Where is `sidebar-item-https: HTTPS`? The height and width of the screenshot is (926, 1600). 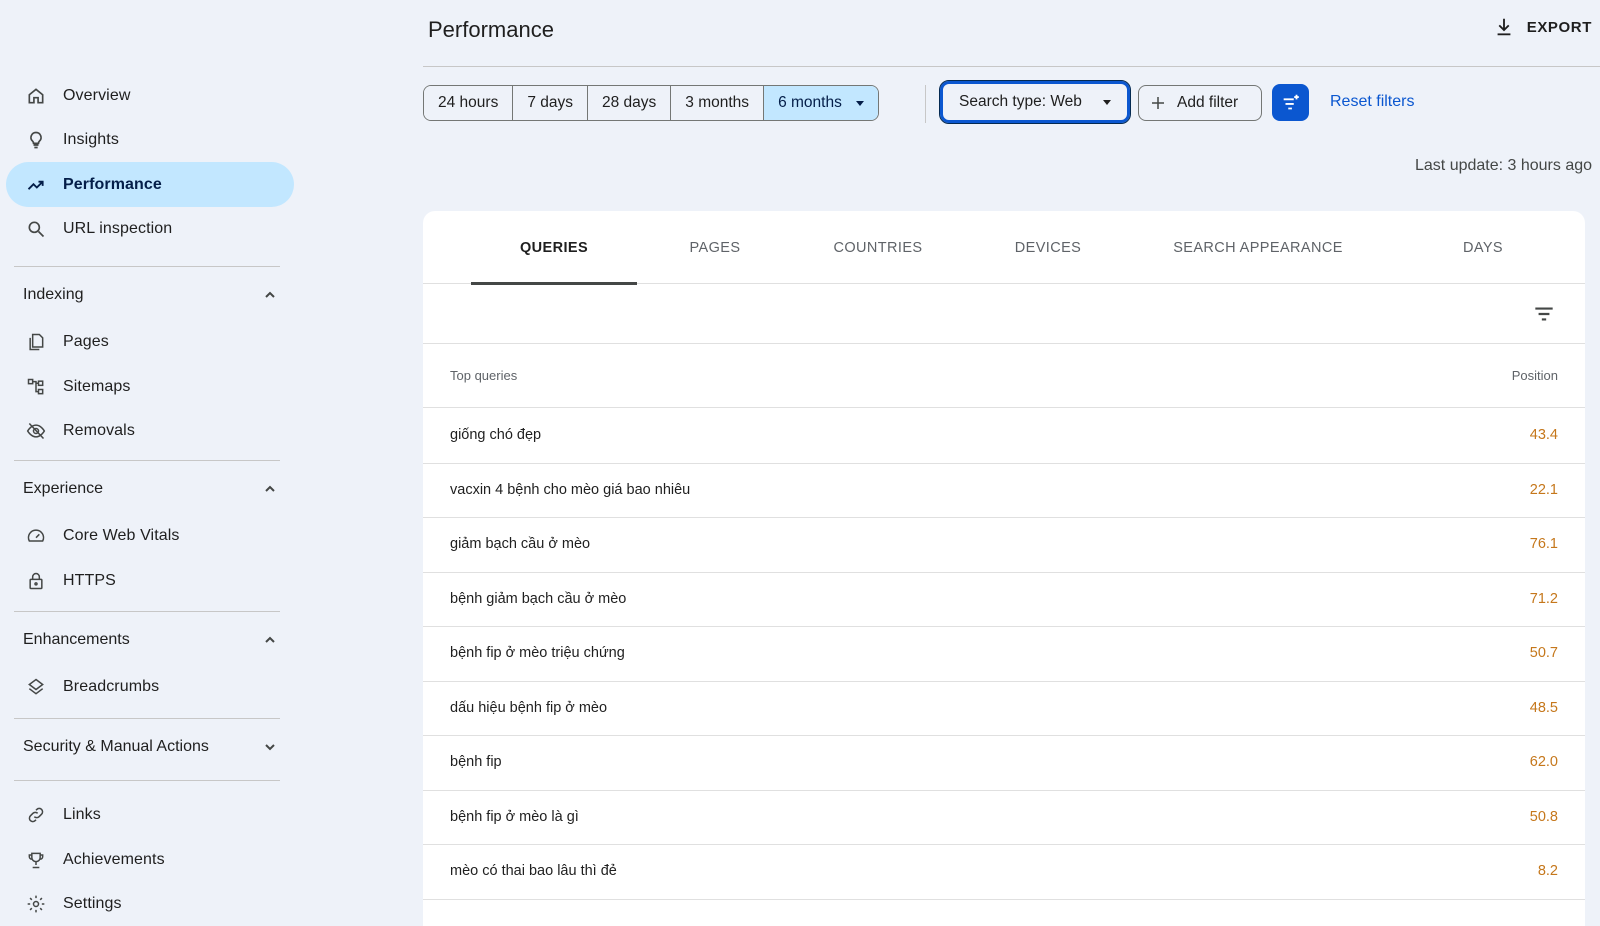
sidebar-item-https: HTTPS is located at coordinates (150, 580).